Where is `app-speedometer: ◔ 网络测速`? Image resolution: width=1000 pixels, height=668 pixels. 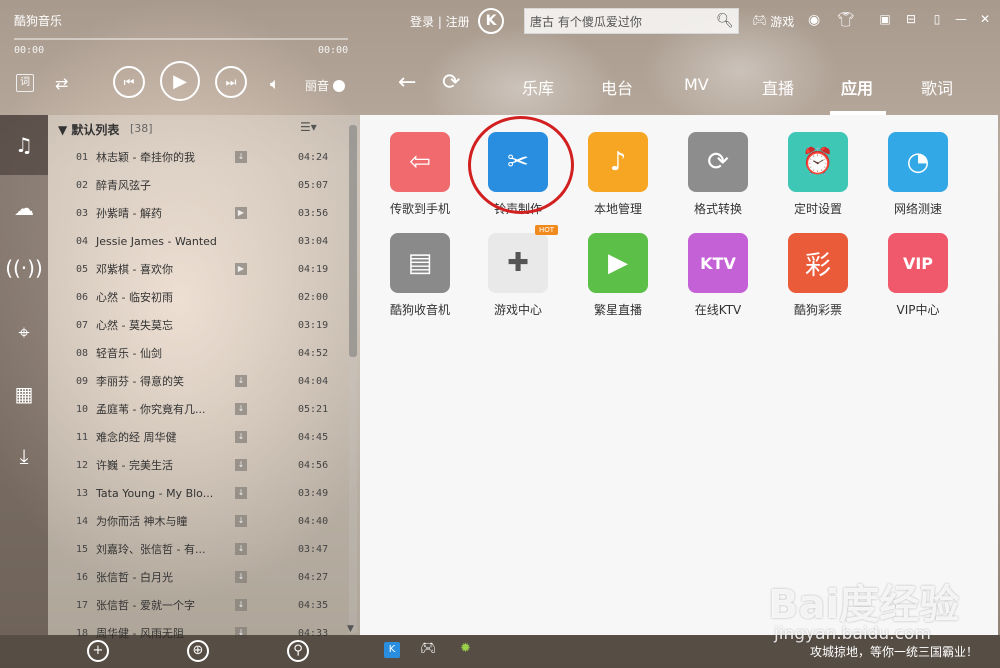
app-speedometer: ◔ 网络测速 is located at coordinates (918, 174).